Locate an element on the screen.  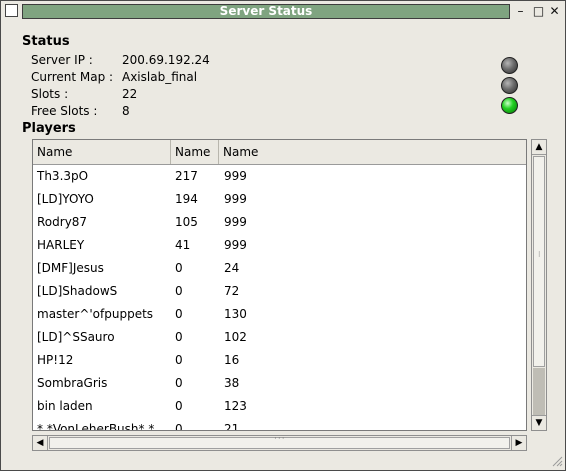
status-heading: Status is located at coordinates (46, 41).